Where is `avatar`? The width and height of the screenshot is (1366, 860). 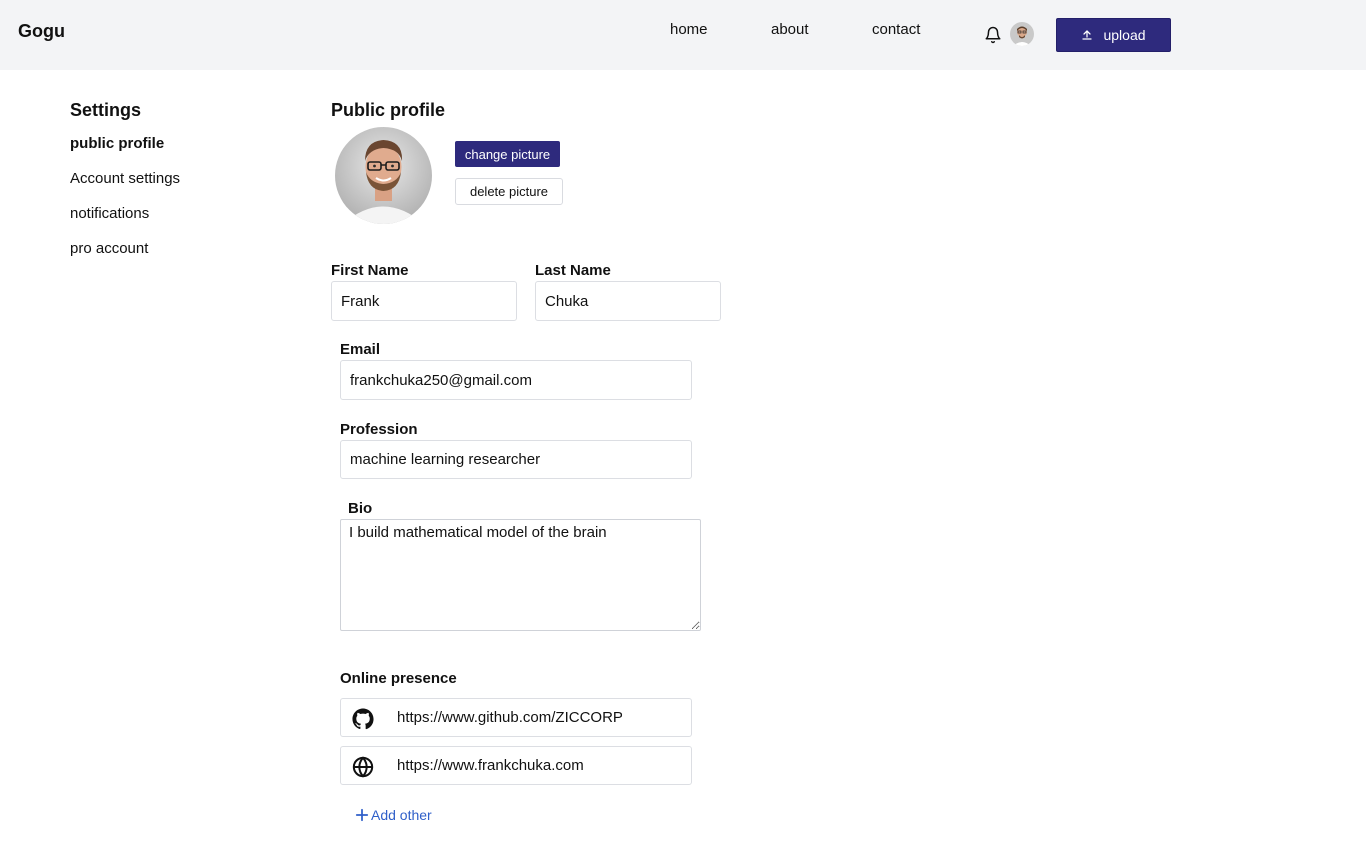 avatar is located at coordinates (1022, 34).